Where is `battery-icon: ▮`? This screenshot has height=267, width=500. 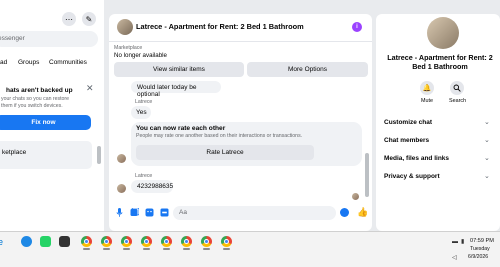 battery-icon: ▮ is located at coordinates (462, 241).